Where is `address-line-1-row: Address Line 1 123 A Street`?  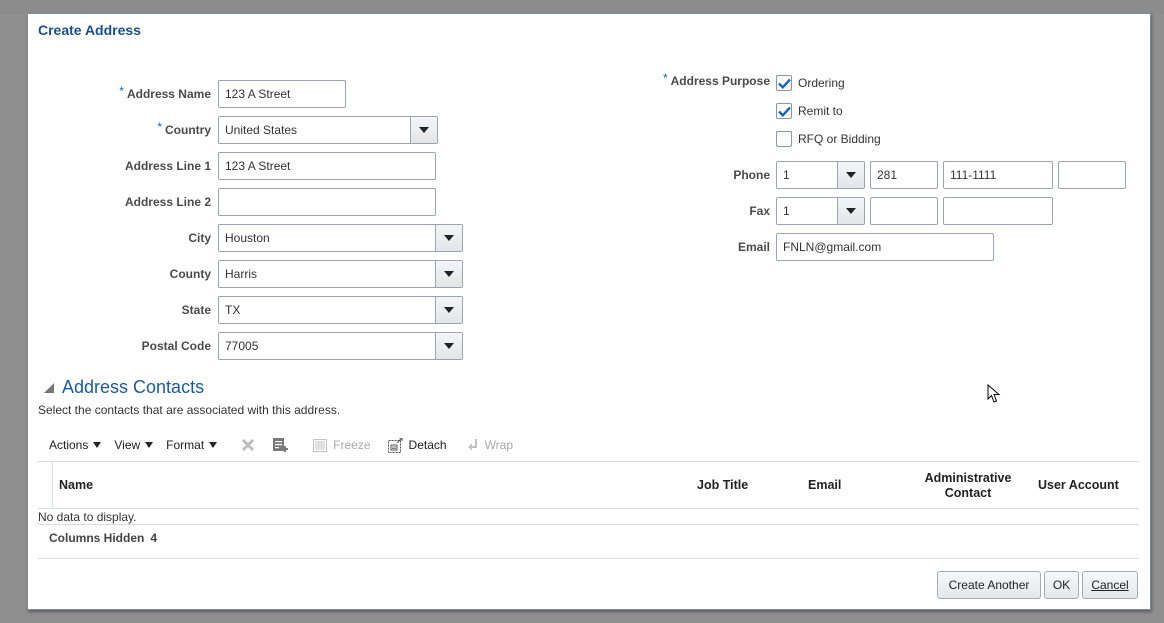 address-line-1-row: Address Line 1 123 A Street is located at coordinates (267, 166).